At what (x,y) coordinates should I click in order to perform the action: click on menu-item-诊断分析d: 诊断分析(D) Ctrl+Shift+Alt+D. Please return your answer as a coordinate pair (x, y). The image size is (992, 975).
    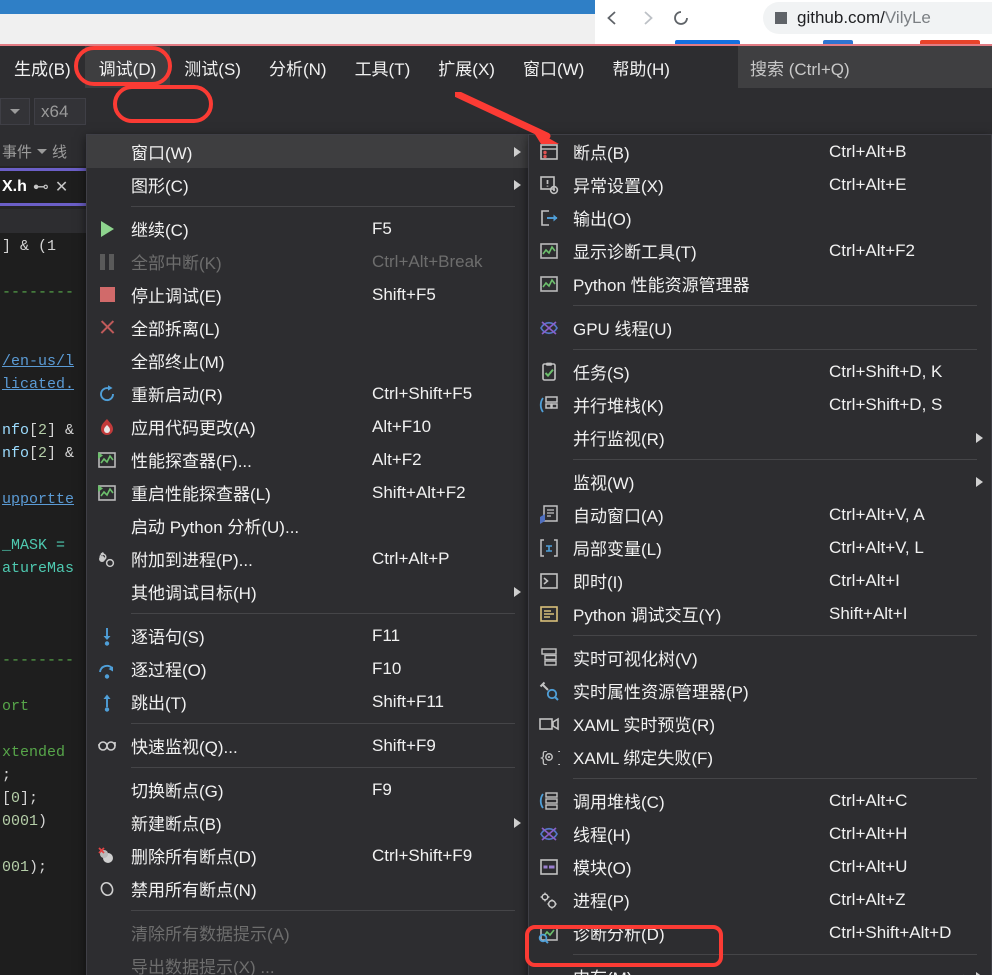
    Looking at the image, I should click on (760, 932).